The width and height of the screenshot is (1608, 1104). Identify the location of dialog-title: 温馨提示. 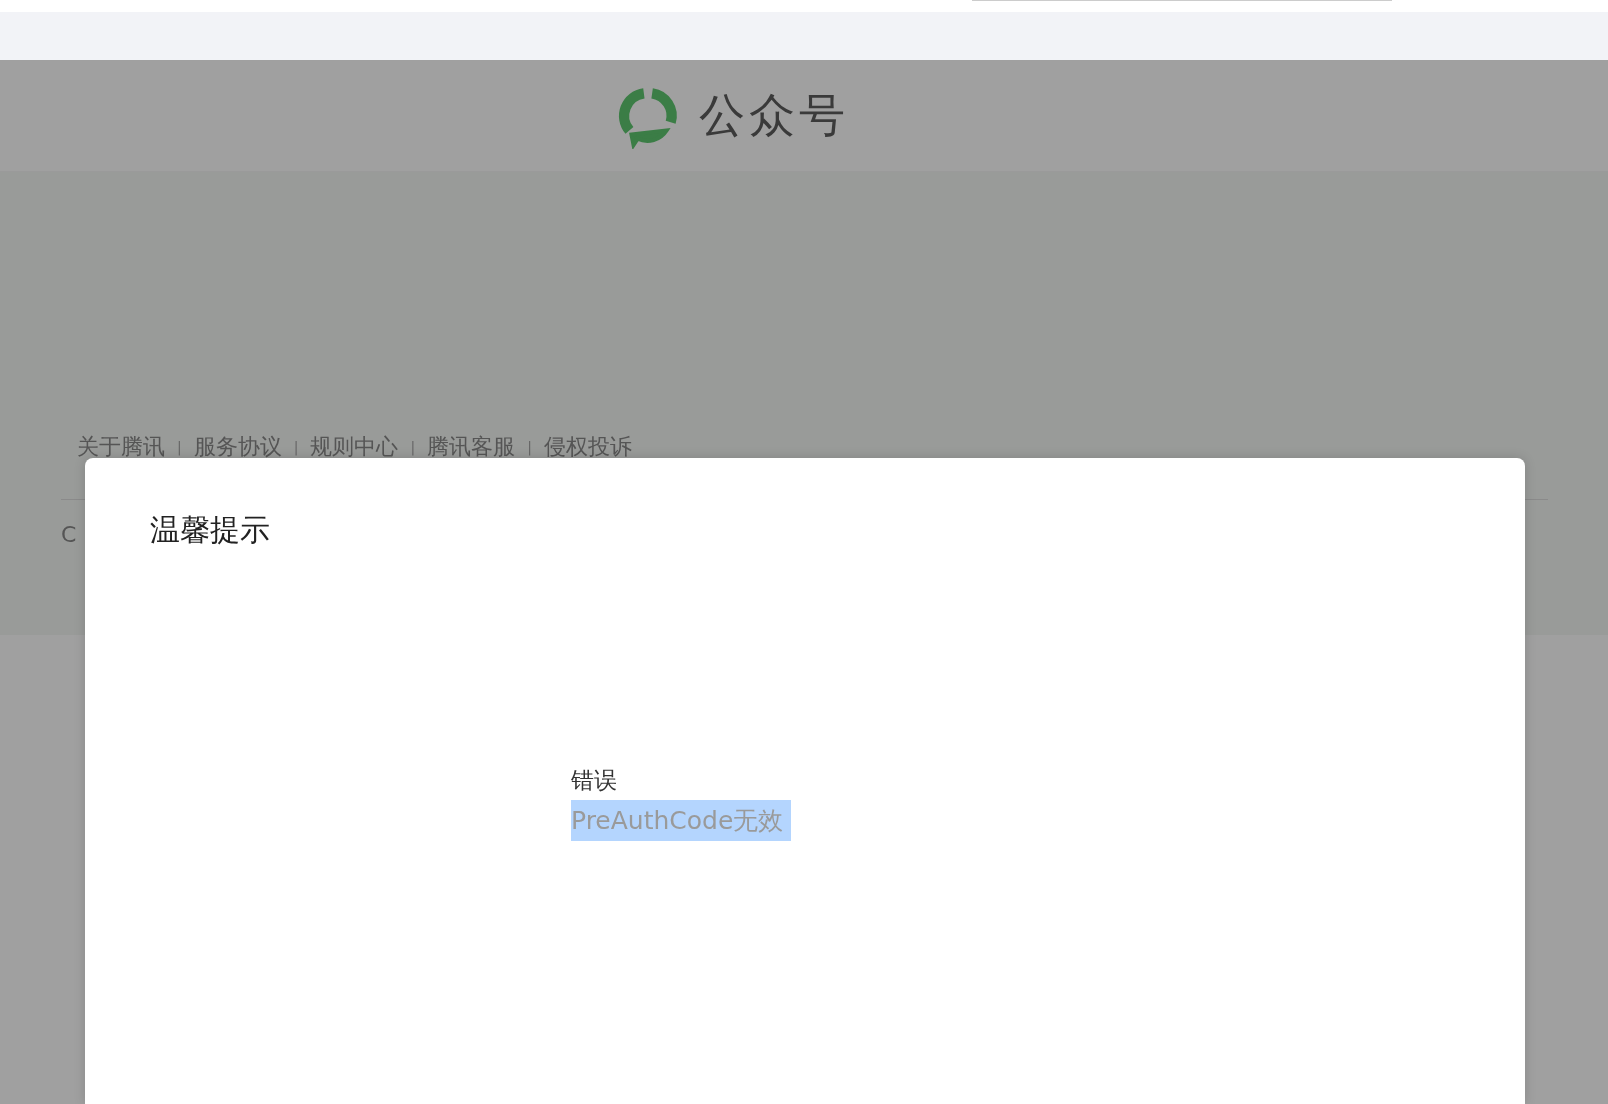
(210, 530).